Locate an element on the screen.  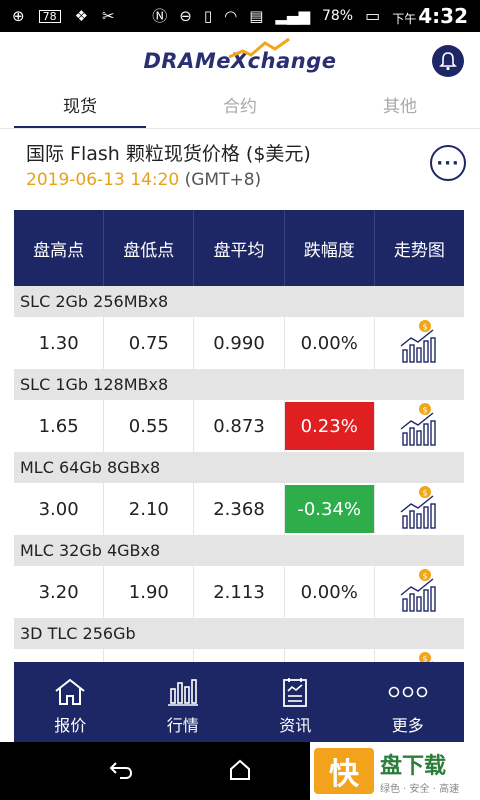
timezone-label: (GMT+8) is located at coordinates (223, 180).